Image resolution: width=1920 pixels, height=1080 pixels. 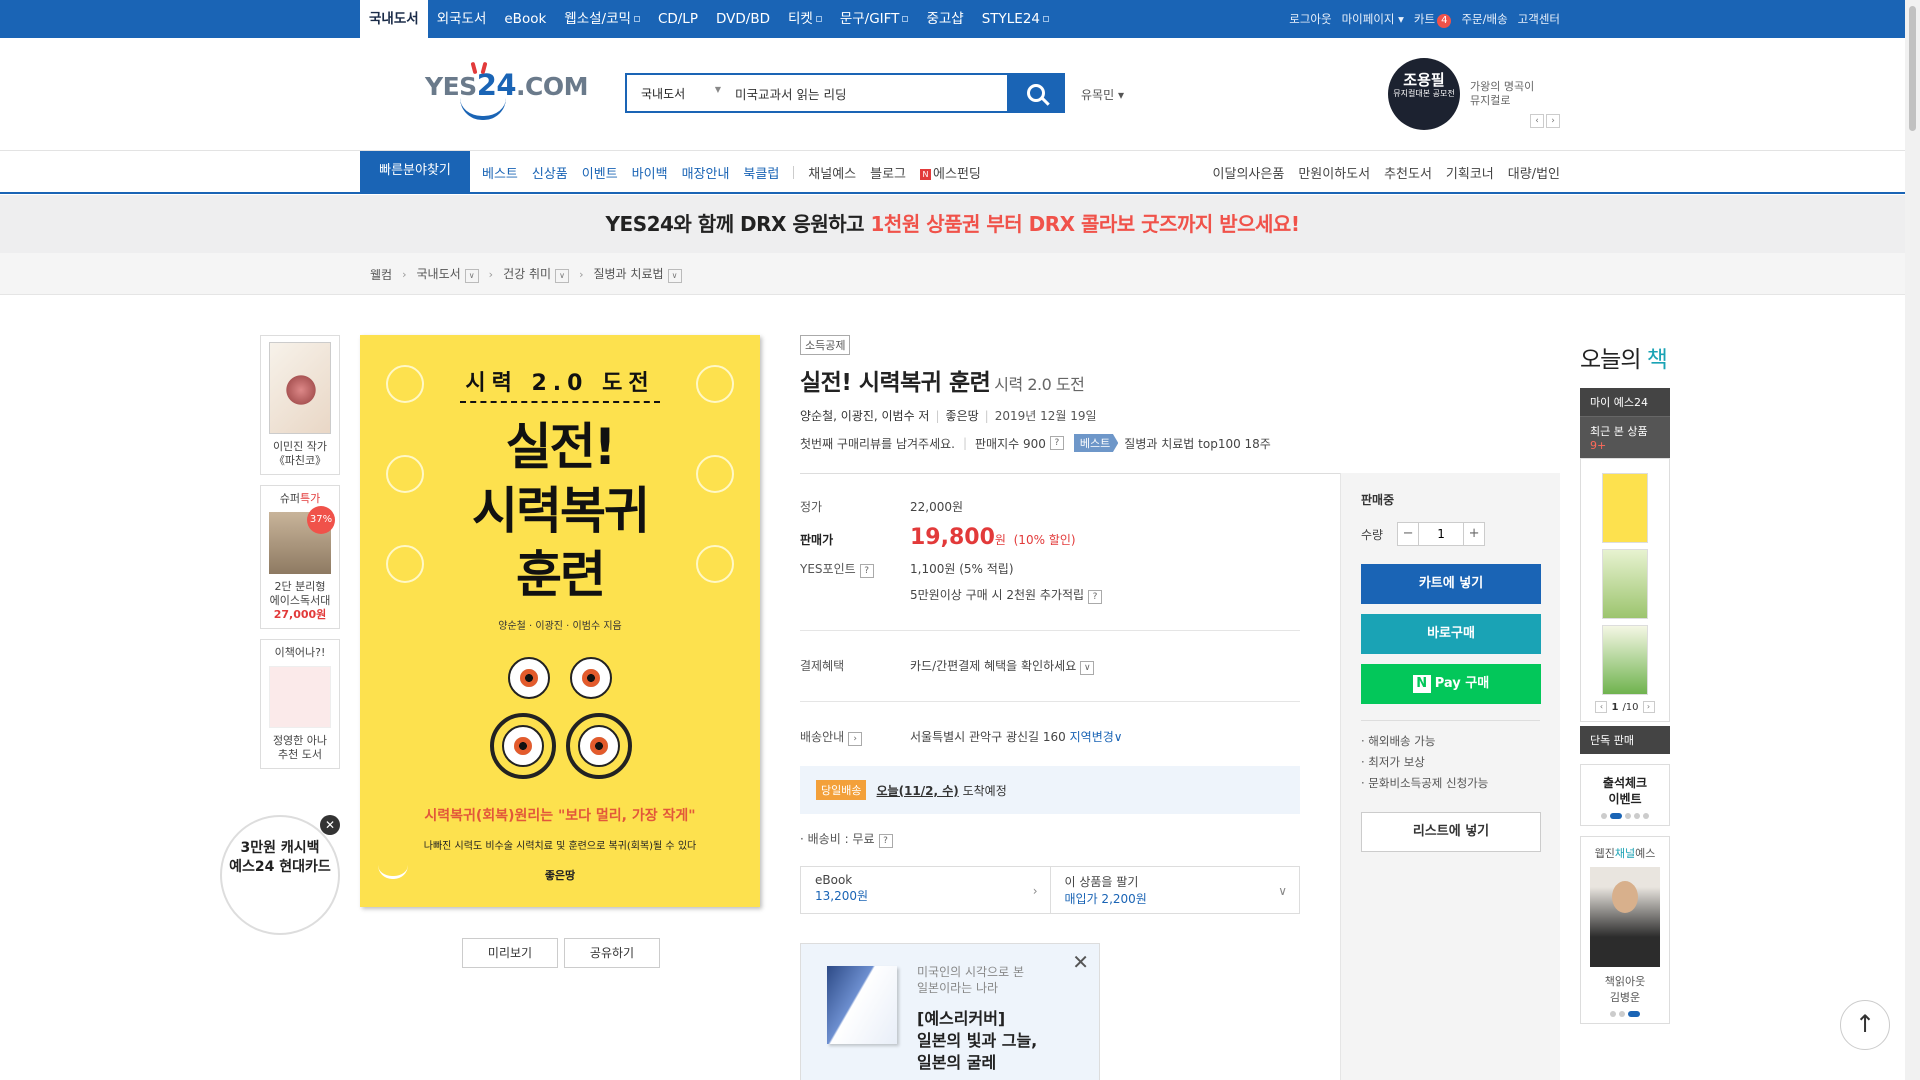 I want to click on nav-funding: N 에스펀딩, so click(x=950, y=172).